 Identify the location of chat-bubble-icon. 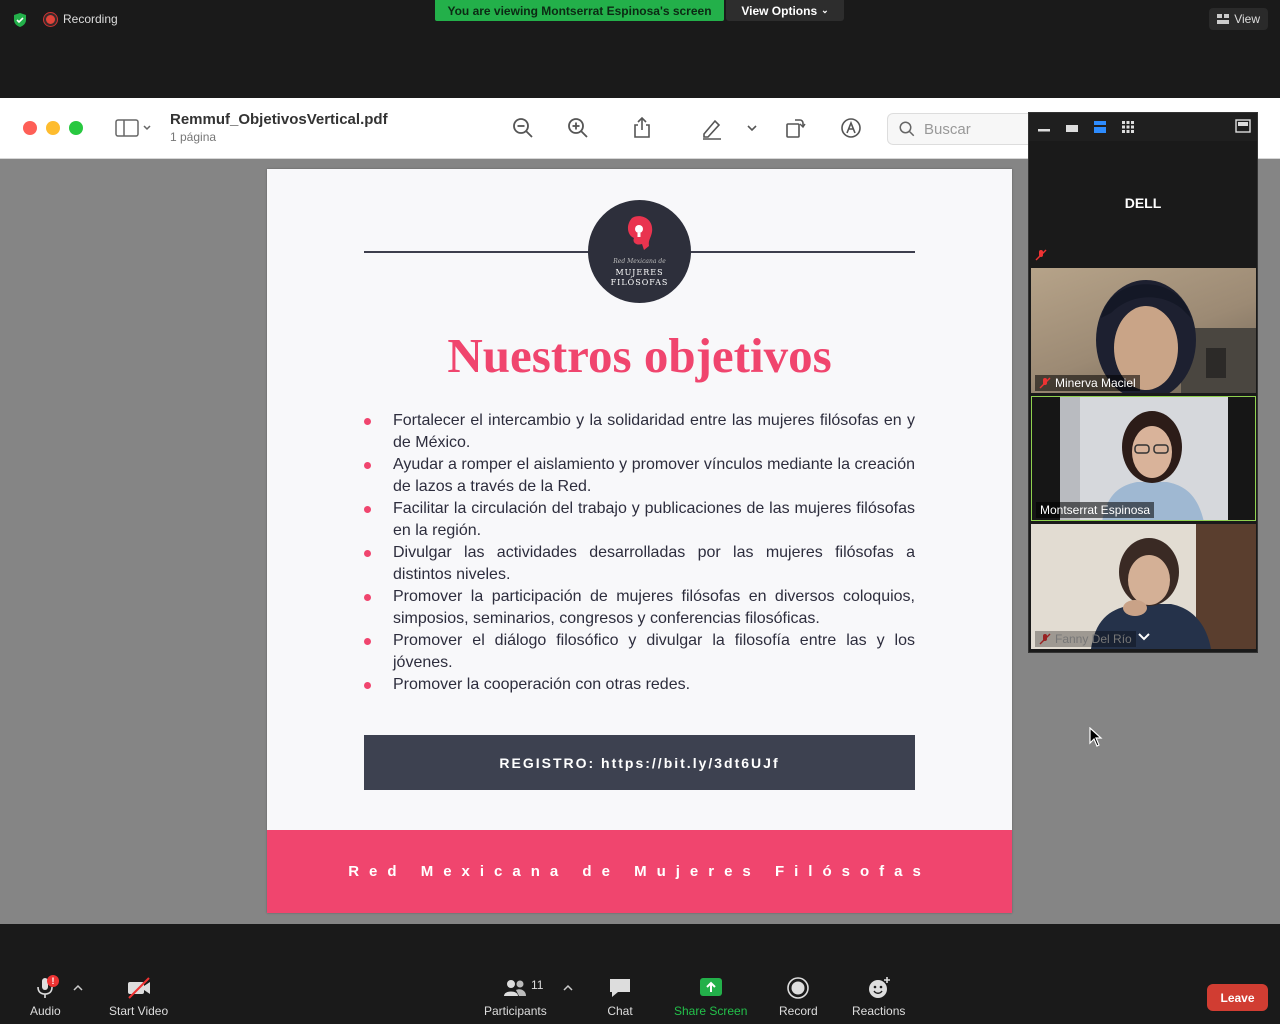
(620, 988).